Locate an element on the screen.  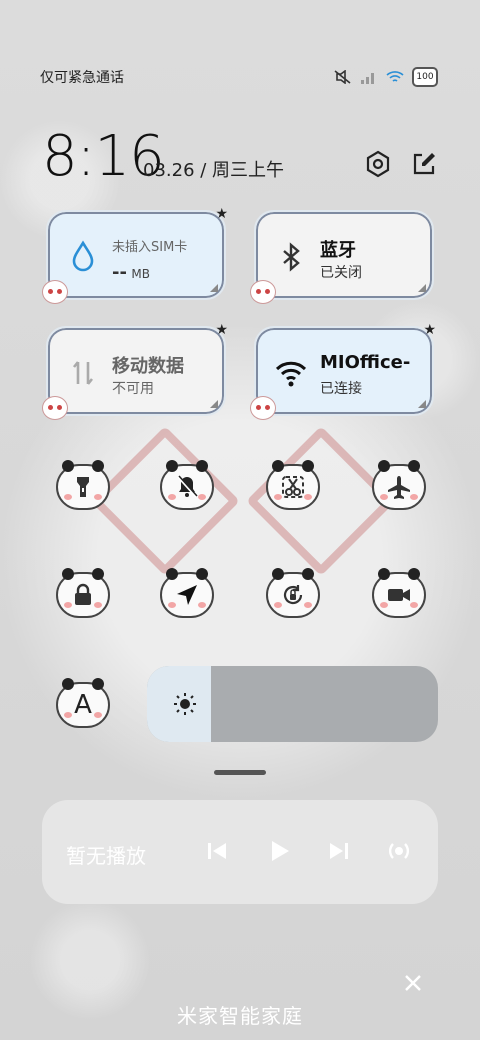
wifi-network-name: MIOffice- is located at coordinates (365, 362).